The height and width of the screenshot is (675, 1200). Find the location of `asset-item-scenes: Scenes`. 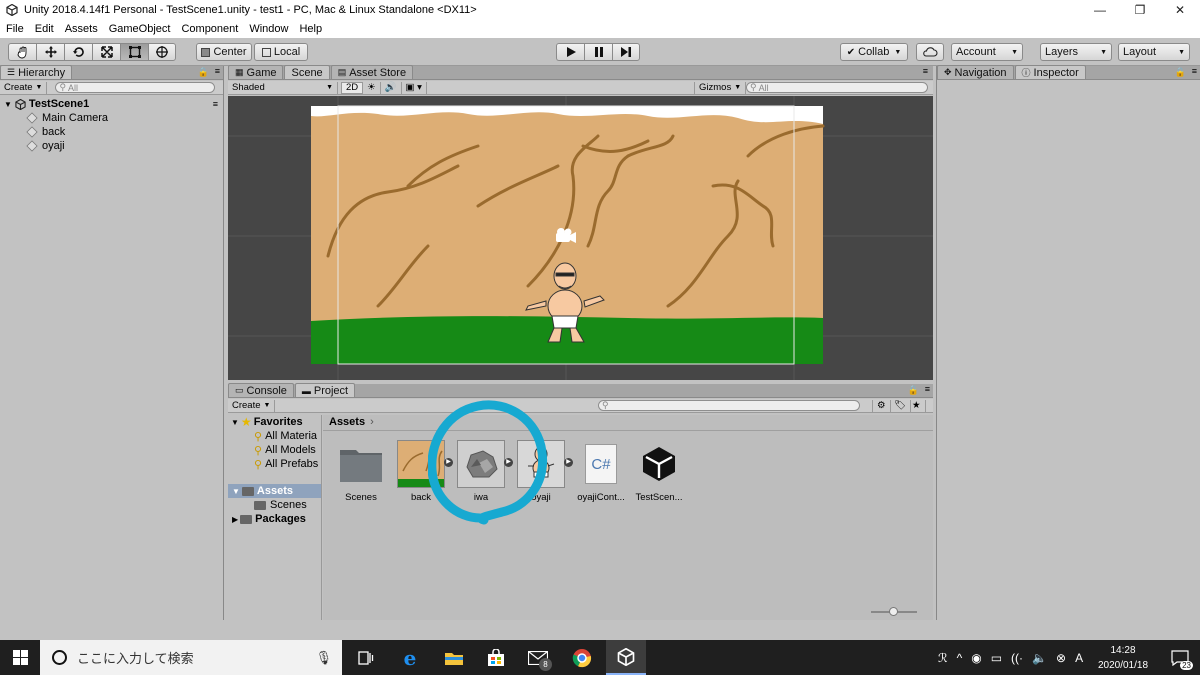

asset-item-scenes: Scenes is located at coordinates (361, 471).